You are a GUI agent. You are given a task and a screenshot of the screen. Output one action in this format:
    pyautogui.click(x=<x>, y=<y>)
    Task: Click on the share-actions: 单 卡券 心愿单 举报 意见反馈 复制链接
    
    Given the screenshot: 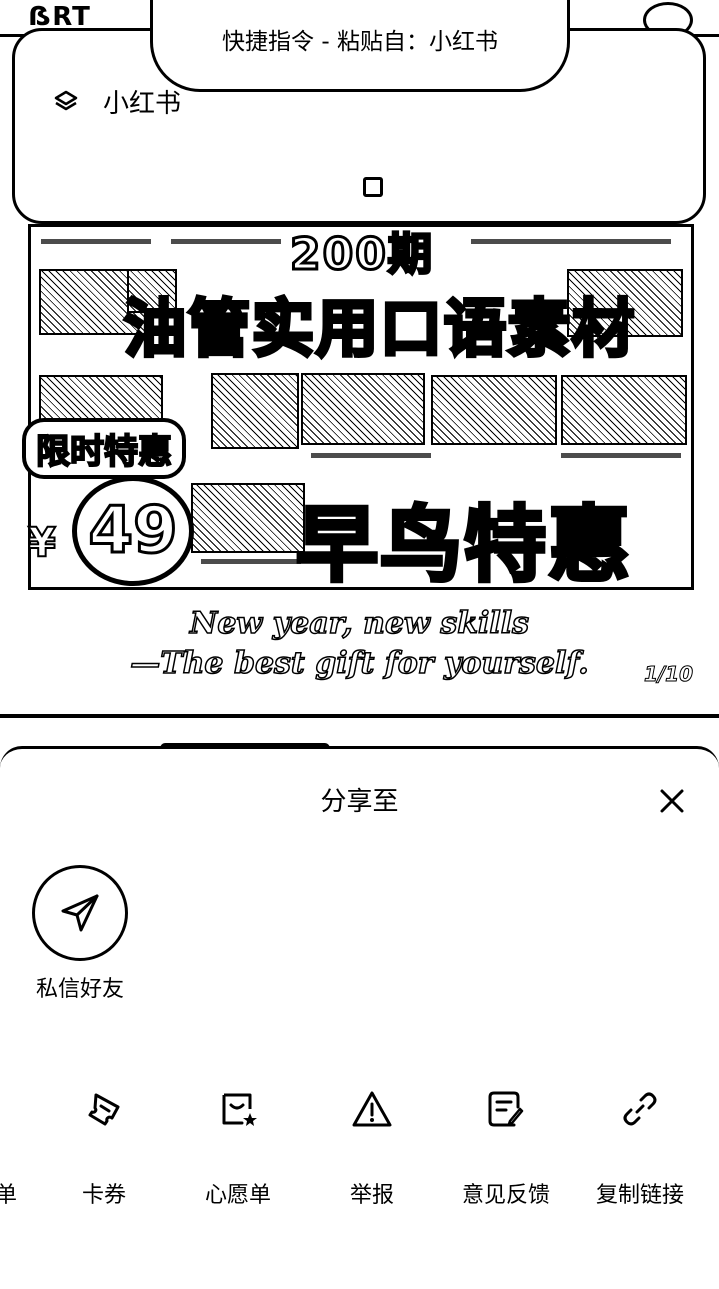 What is the action you would take?
    pyautogui.click(x=359, y=1155)
    